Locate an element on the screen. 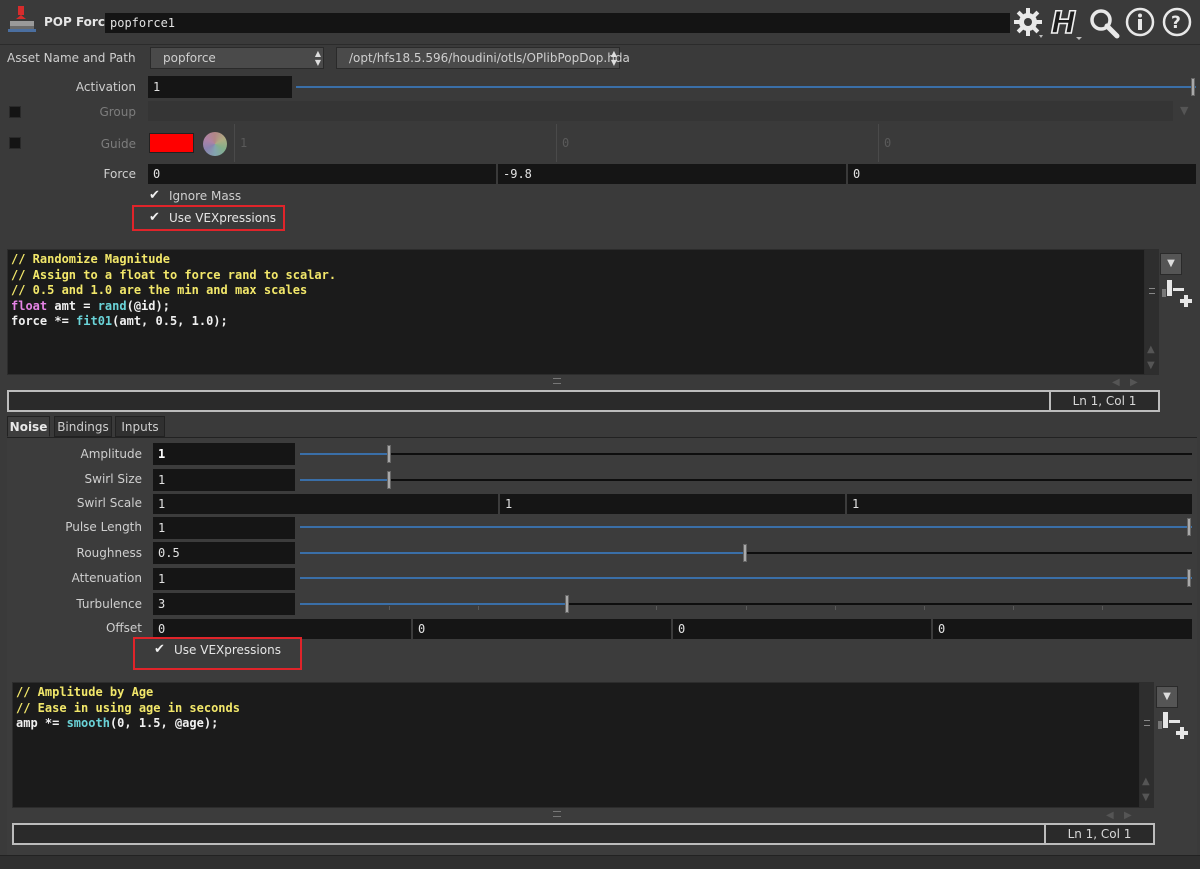 The width and height of the screenshot is (1200, 869). asset-name-dropdown: popforce ▲ ▼ is located at coordinates (237, 58).